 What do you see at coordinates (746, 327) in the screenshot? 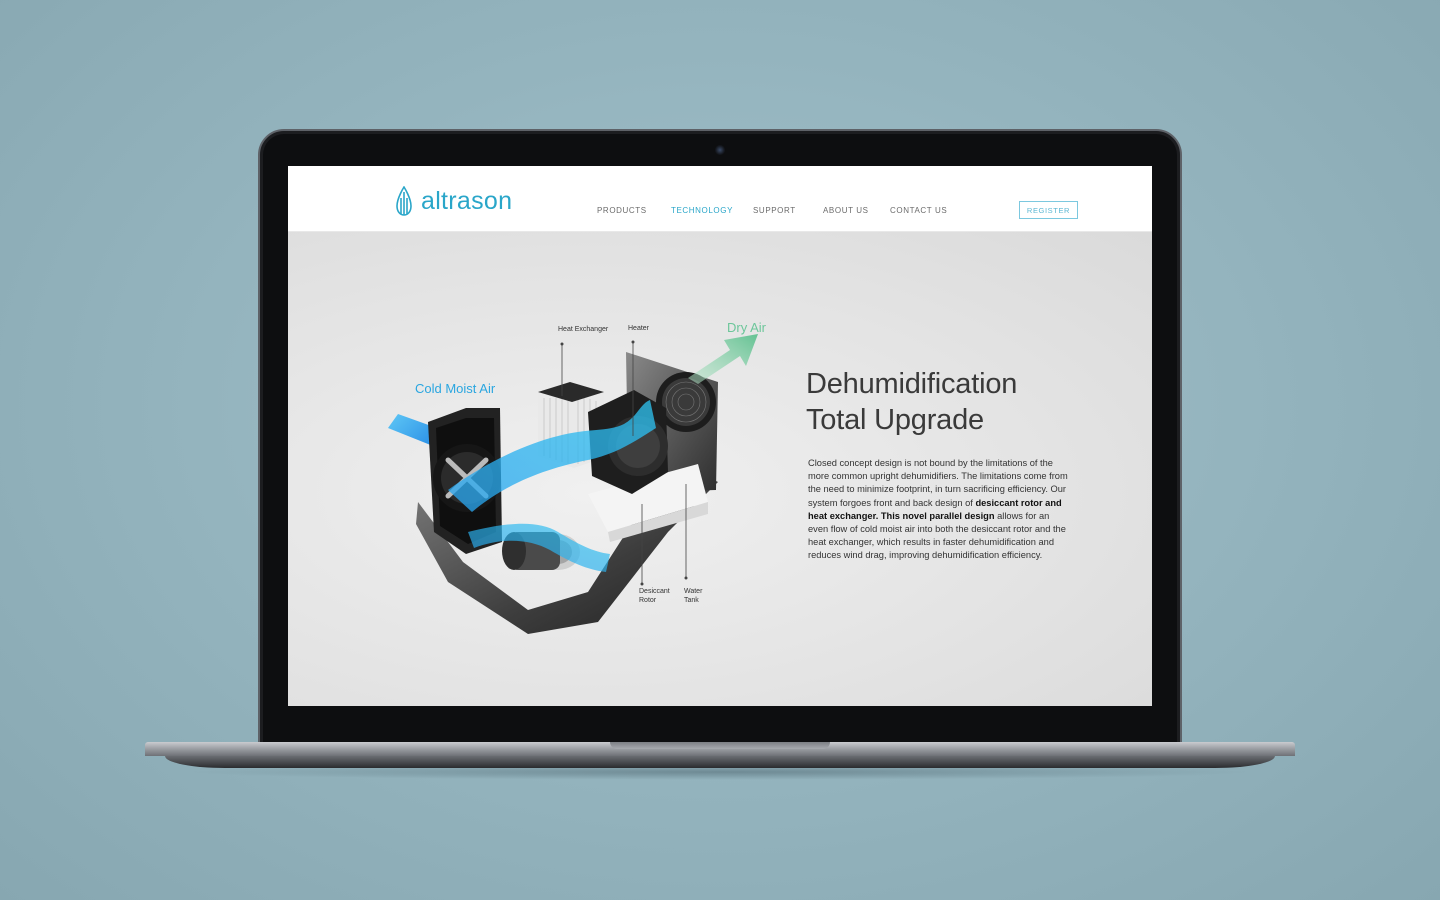
I see `label-dry-air: Dry Air` at bounding box center [746, 327].